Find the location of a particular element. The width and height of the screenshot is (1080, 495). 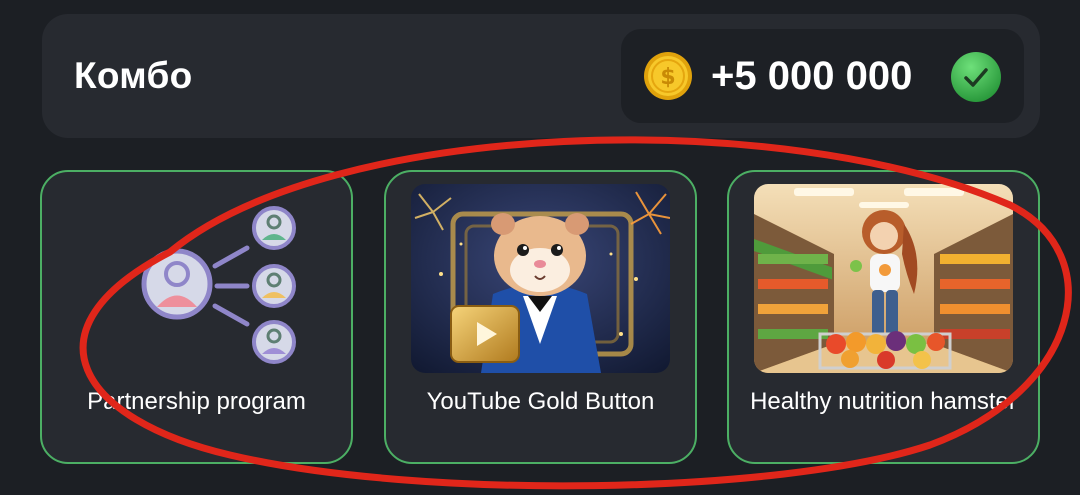

partnership-image is located at coordinates (196, 278).